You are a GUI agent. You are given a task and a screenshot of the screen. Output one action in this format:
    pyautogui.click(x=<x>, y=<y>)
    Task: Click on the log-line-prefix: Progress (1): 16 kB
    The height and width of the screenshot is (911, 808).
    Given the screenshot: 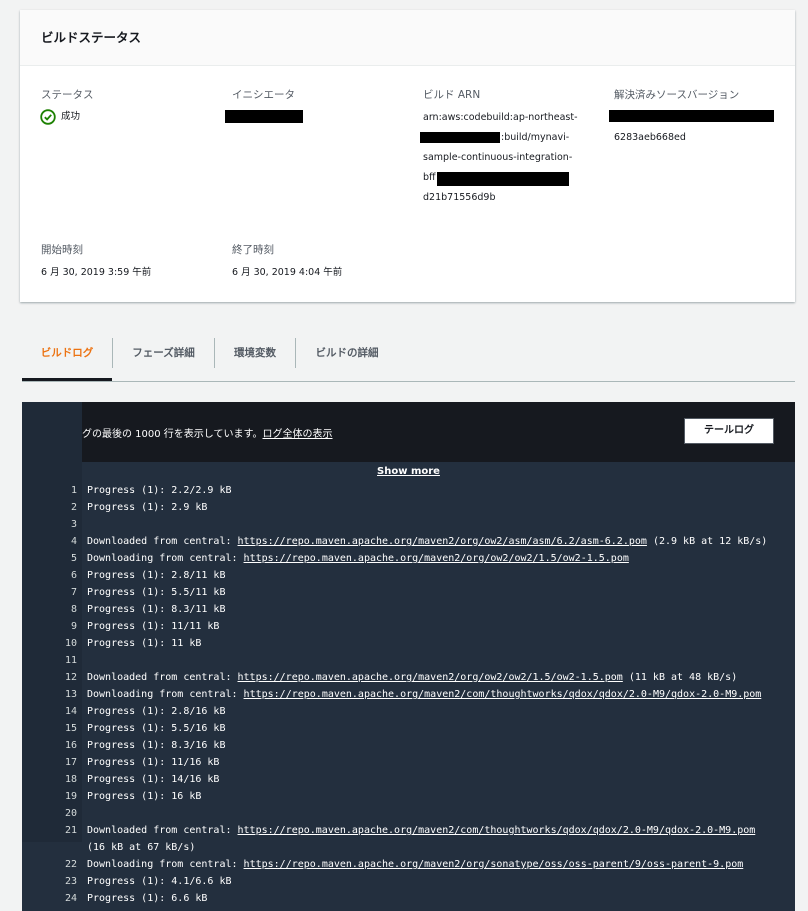 What is the action you would take?
    pyautogui.click(x=144, y=796)
    